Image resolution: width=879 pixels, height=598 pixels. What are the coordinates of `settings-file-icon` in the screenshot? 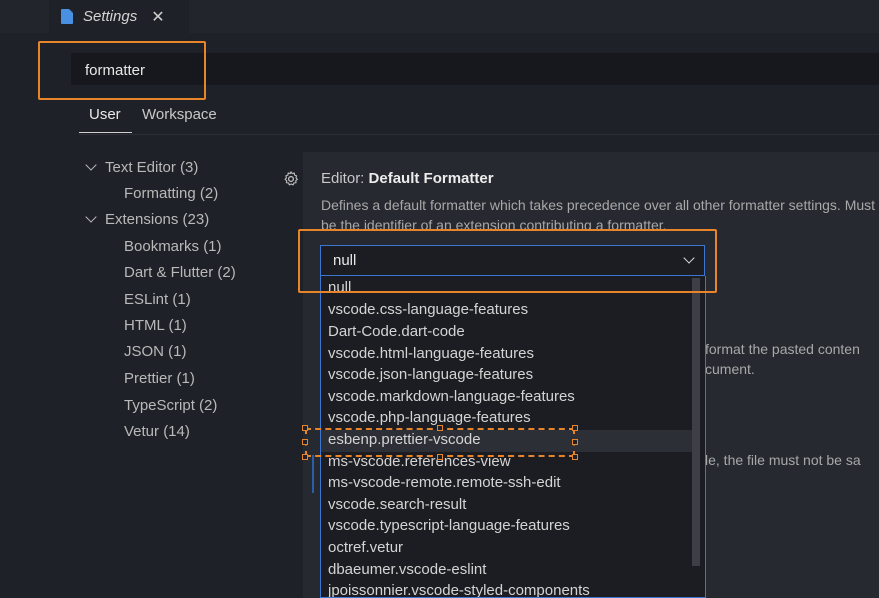 It's located at (67, 16).